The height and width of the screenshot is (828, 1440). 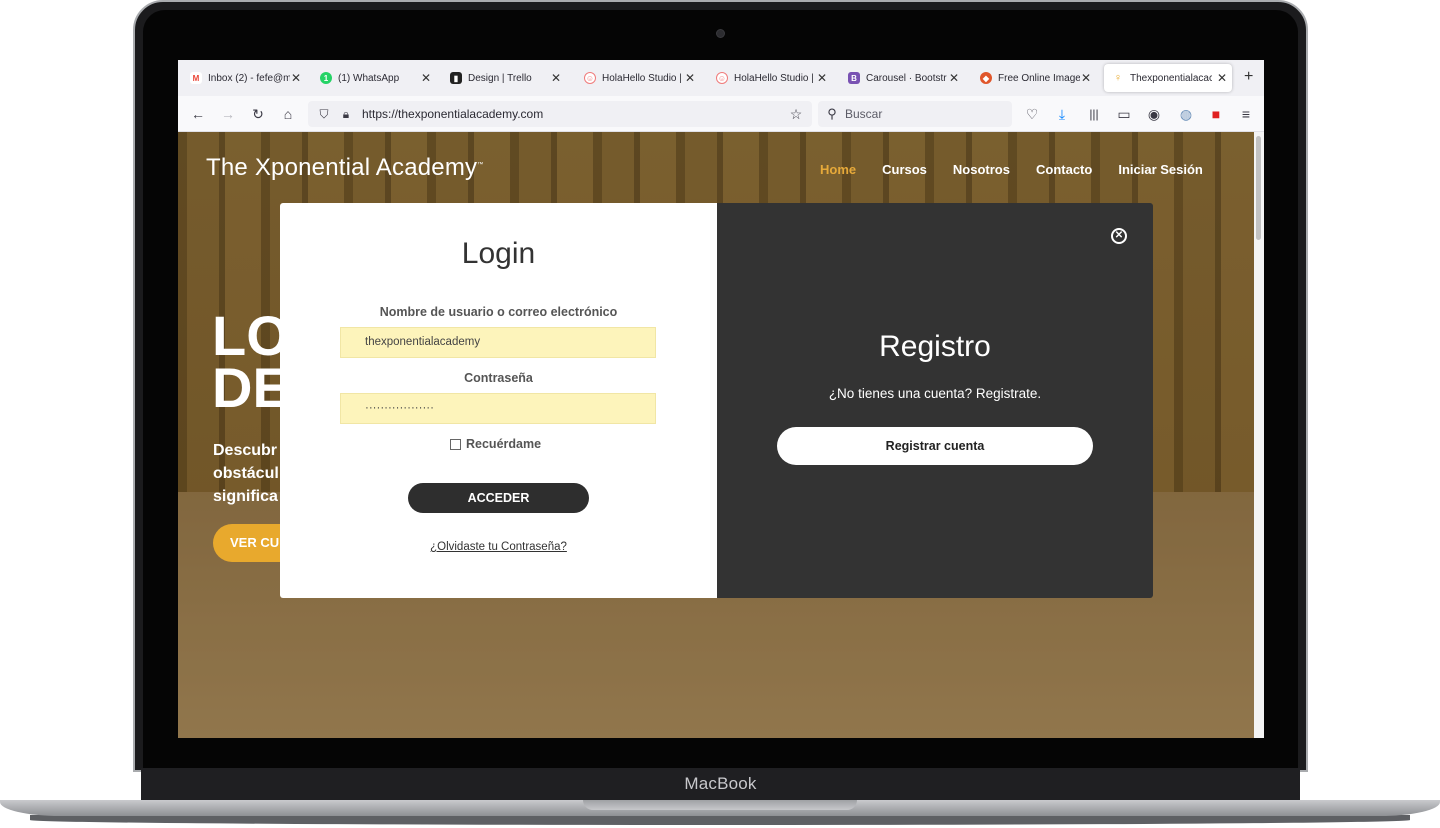 I want to click on remember-me: Recuérdame, so click(x=495, y=444).